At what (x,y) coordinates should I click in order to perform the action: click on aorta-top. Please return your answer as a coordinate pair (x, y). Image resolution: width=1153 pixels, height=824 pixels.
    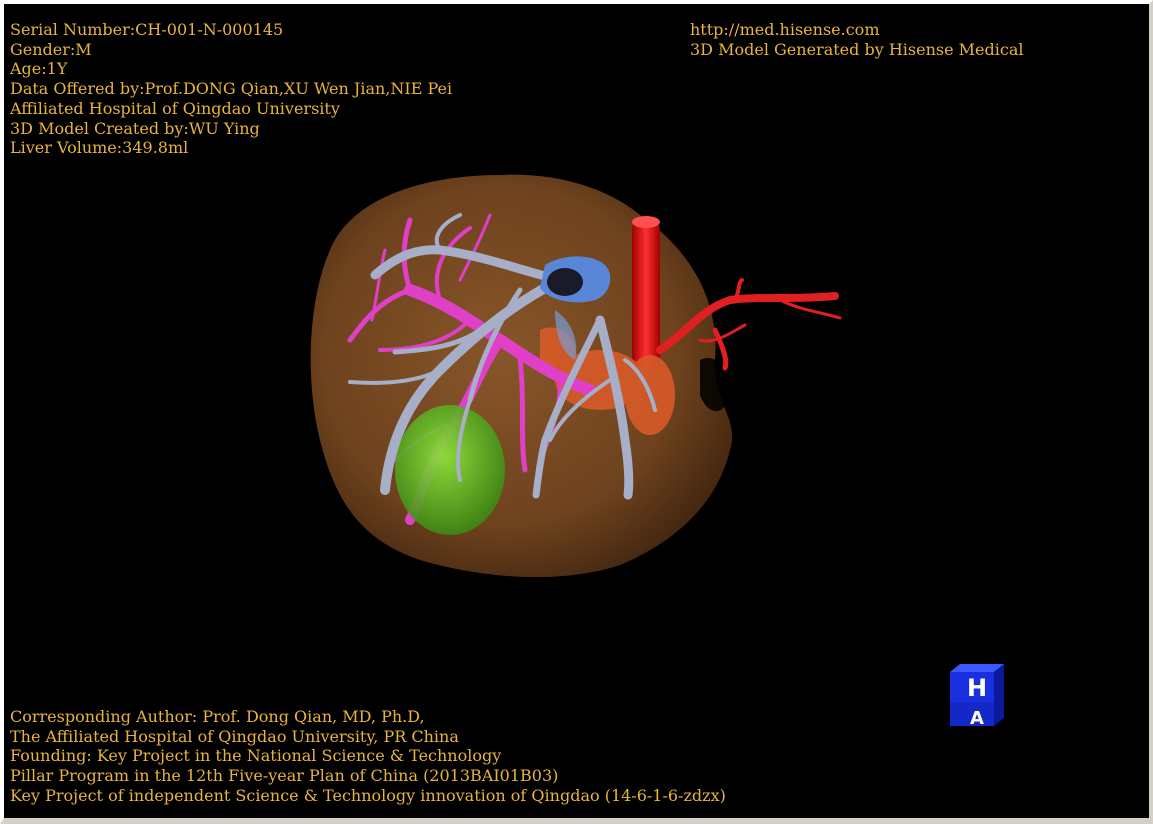
    Looking at the image, I should click on (646, 222).